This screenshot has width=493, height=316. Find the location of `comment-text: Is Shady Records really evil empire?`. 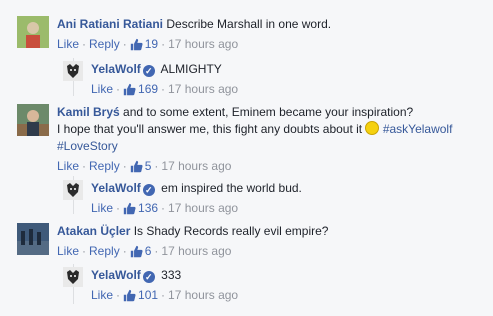

comment-text: Is Shady Records really evil empire? is located at coordinates (231, 231).